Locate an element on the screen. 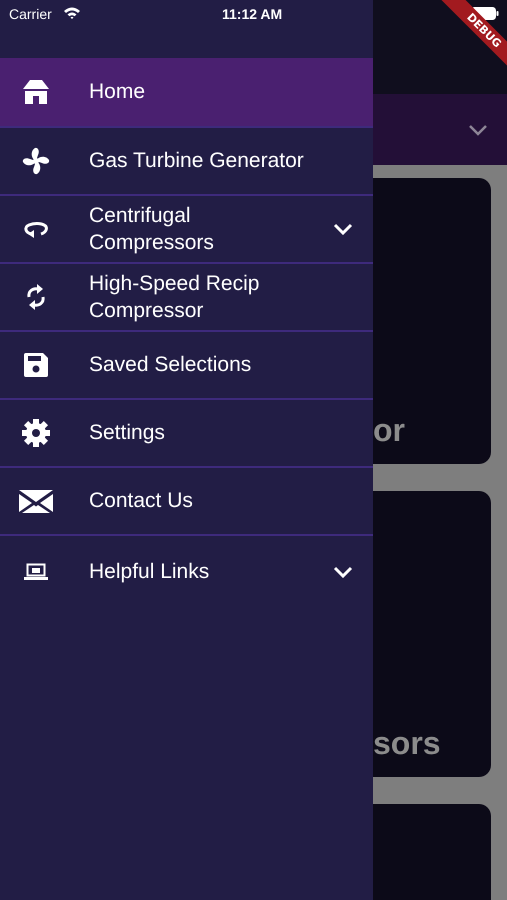  status-time: 11:12 AM is located at coordinates (252, 14).